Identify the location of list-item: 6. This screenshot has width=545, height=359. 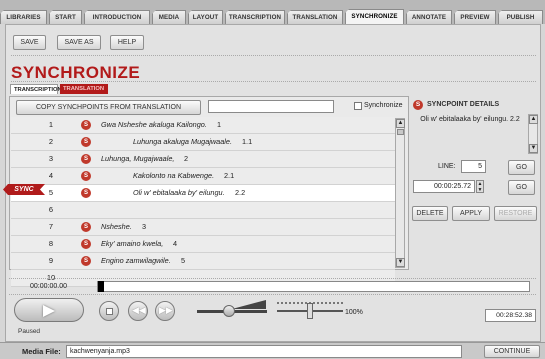
(203, 210).